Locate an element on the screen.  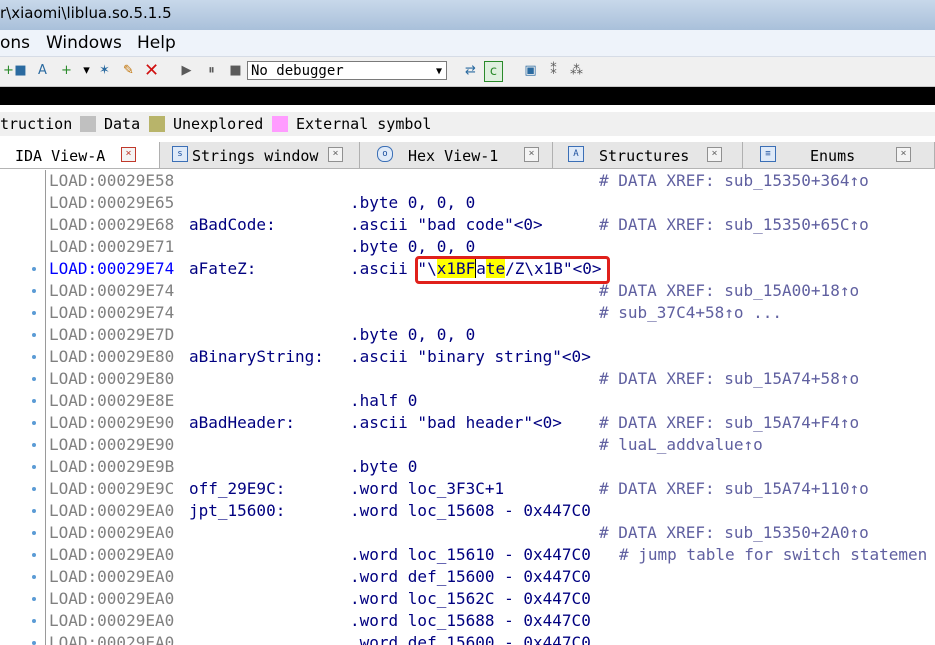
line-instruction: .word loc_15608 - 0x447C0 is located at coordinates (470, 510).